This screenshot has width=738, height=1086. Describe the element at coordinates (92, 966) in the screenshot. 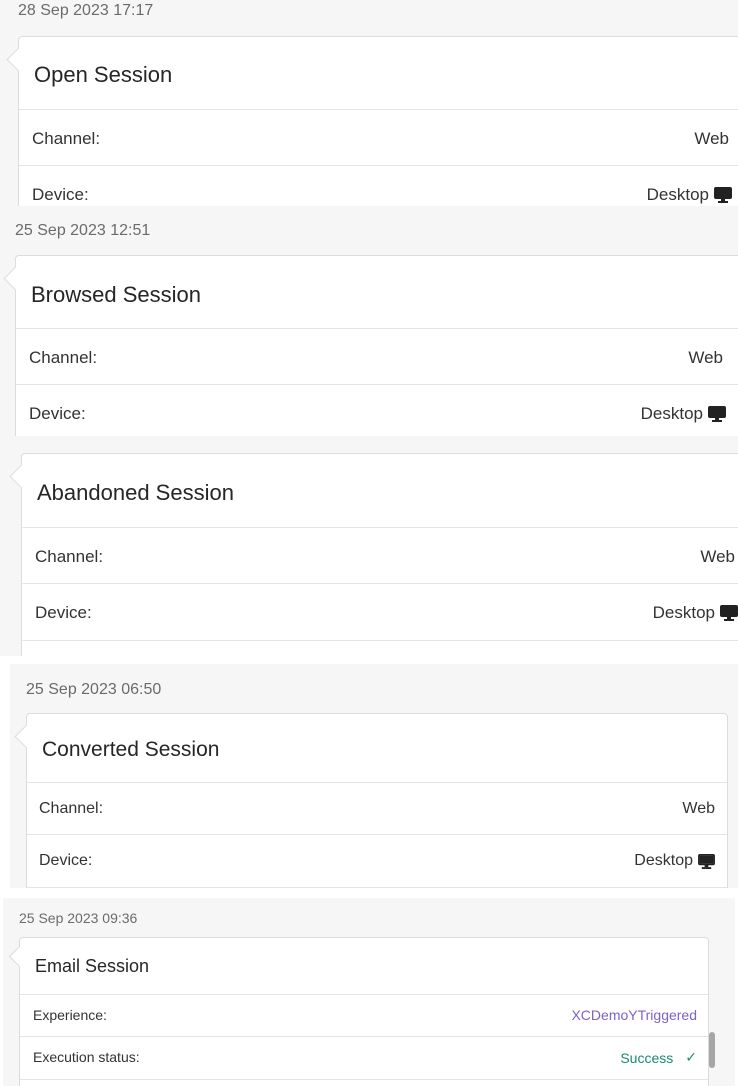

I see `session-title: Email Session` at that location.